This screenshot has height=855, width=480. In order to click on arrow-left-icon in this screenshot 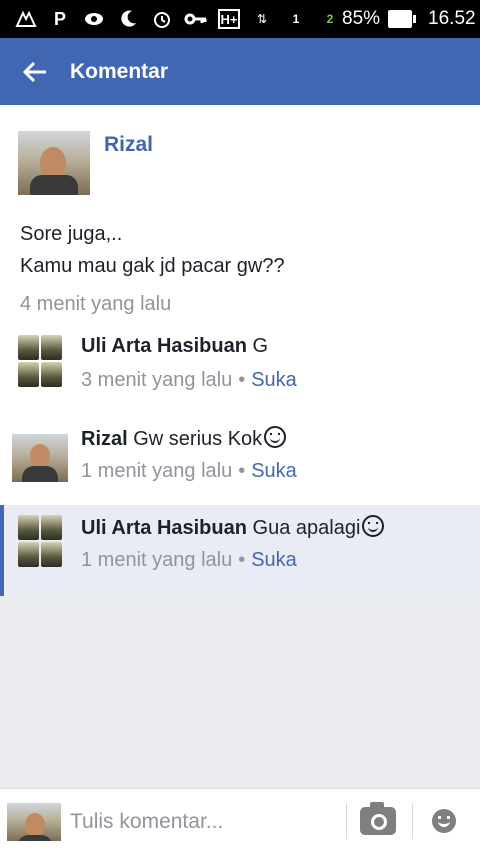, I will do `click(34, 71)`.